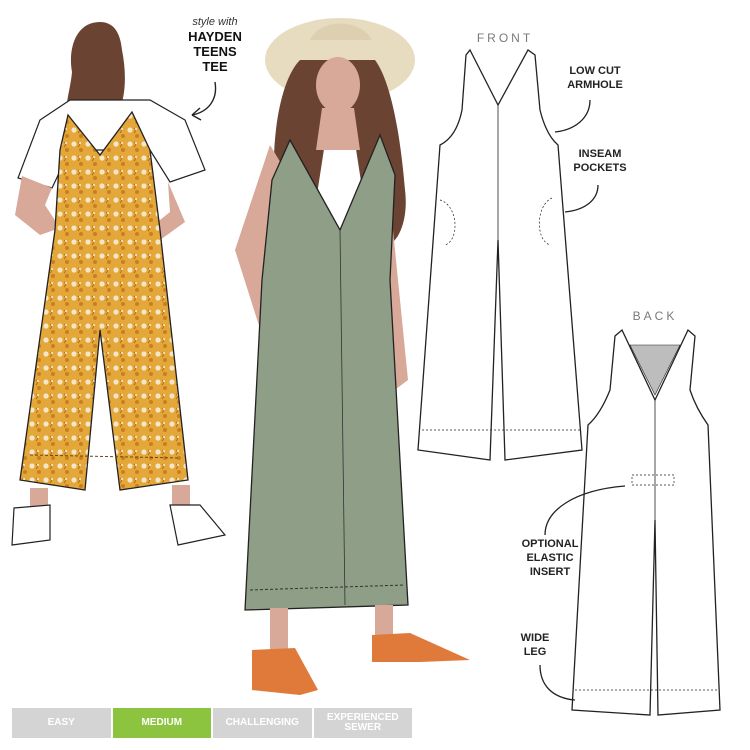 This screenshot has height=750, width=750. What do you see at coordinates (215, 66) in the screenshot?
I see `style-name-line3: TEE` at bounding box center [215, 66].